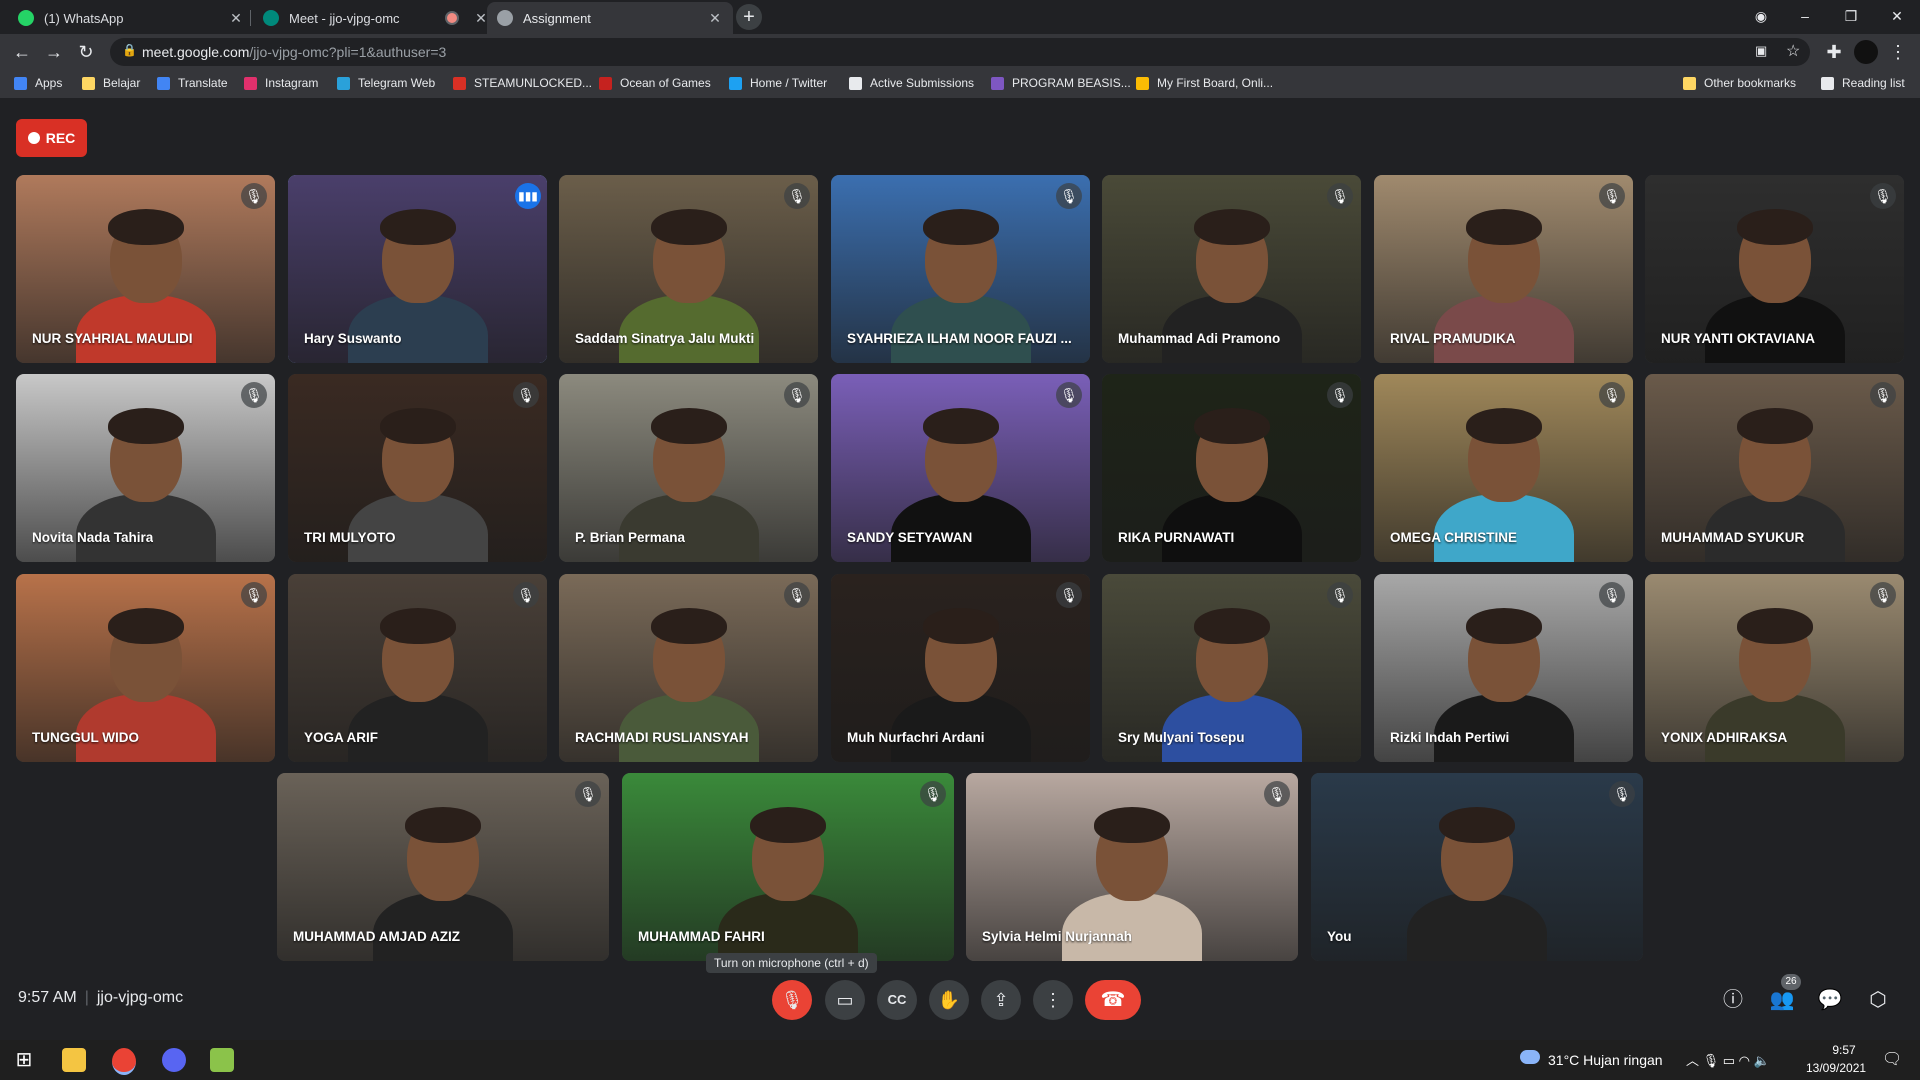 The image size is (1920, 1080). Describe the element at coordinates (1805, 16) in the screenshot. I see `minimize-button: –` at that location.